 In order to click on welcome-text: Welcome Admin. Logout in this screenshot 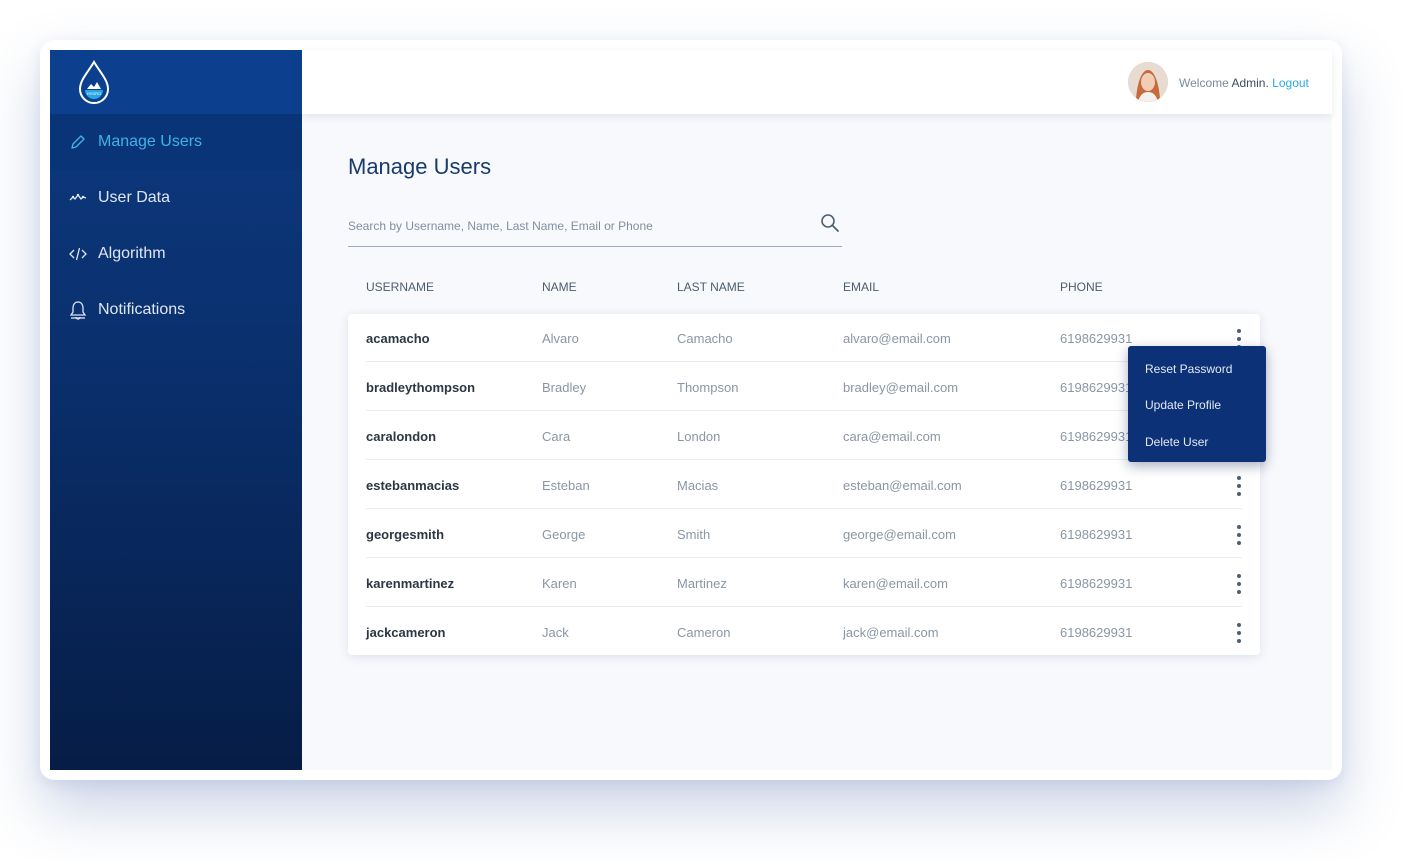, I will do `click(1244, 83)`.